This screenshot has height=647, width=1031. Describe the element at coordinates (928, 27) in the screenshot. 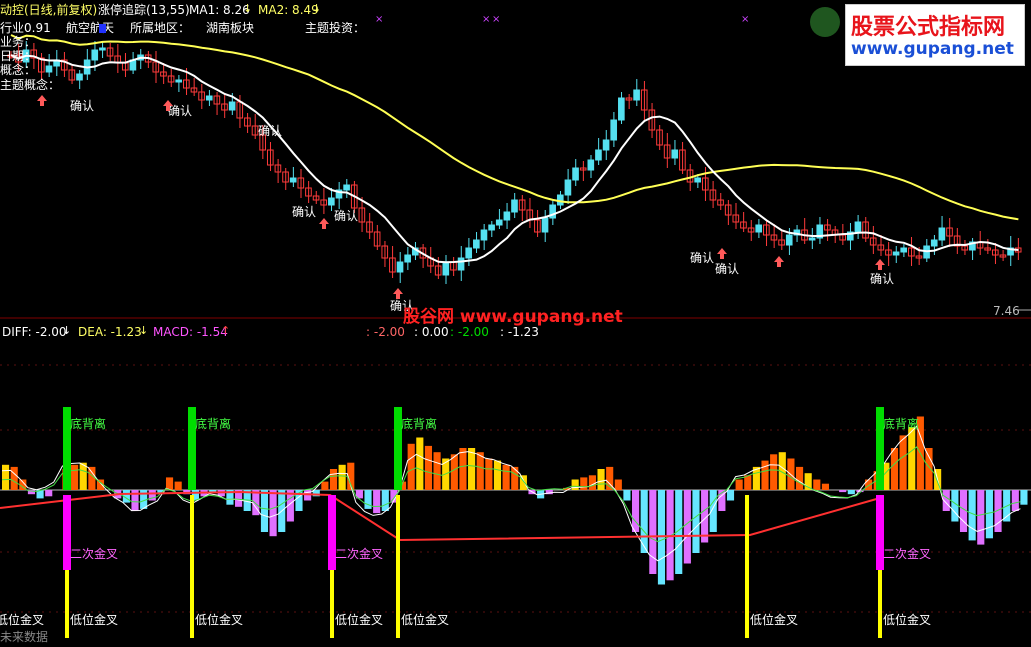

I see `watermark-title: 股票公式指标网` at that location.